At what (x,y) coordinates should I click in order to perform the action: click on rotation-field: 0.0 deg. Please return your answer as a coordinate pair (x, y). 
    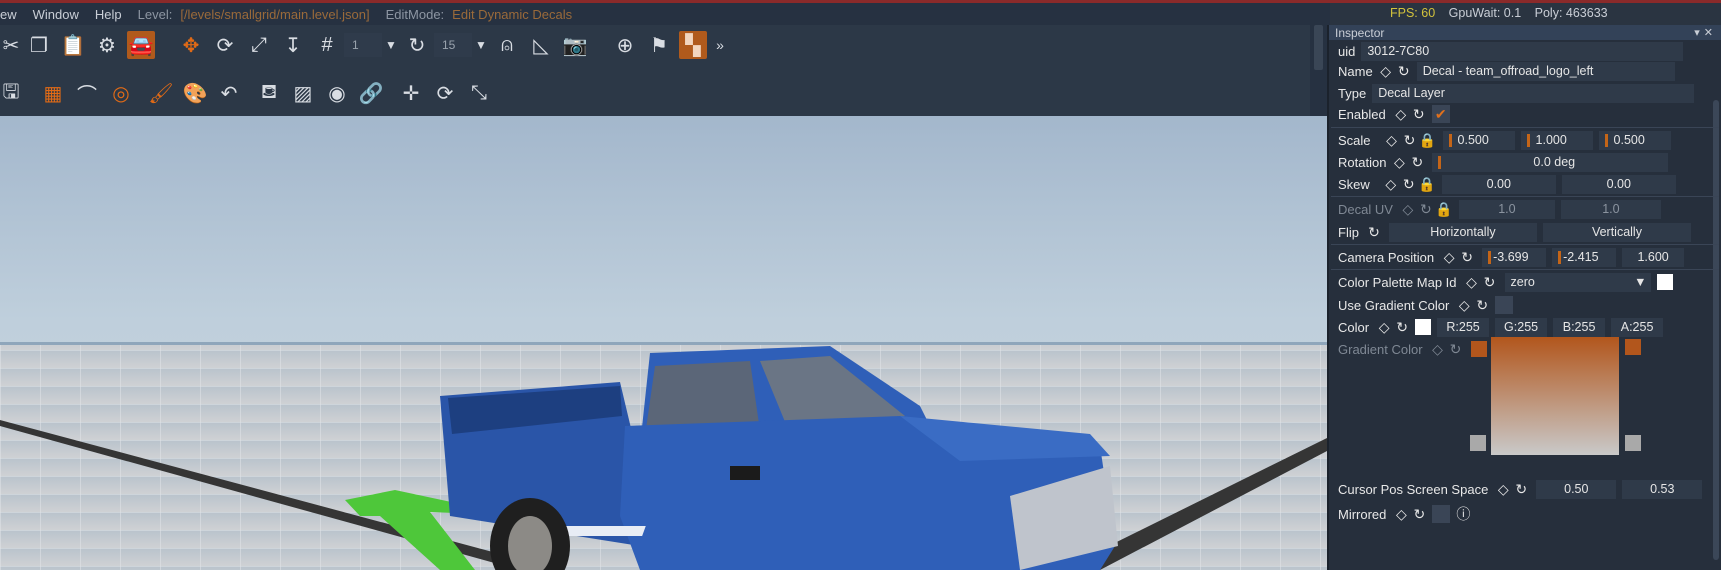
    Looking at the image, I should click on (1550, 162).